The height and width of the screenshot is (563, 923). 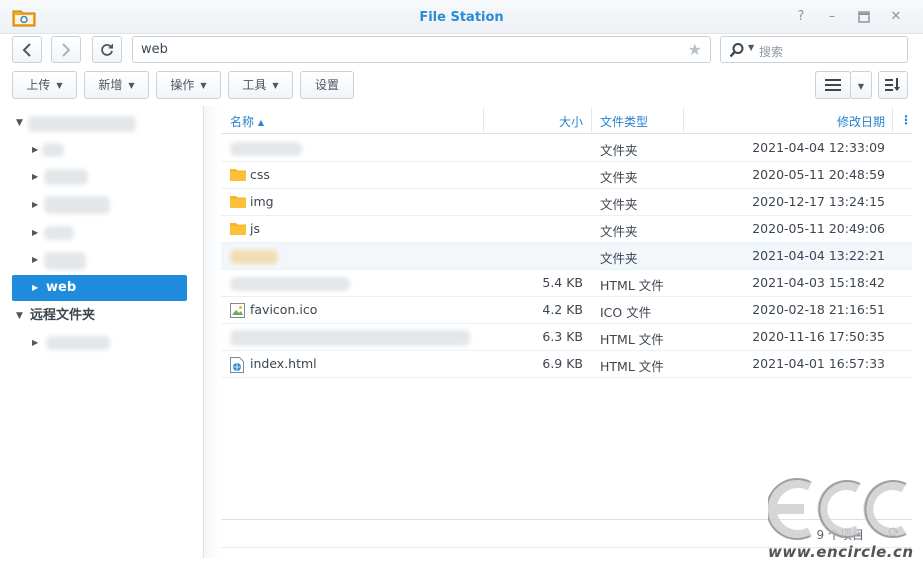 I want to click on panel-divider, so click(x=212, y=332).